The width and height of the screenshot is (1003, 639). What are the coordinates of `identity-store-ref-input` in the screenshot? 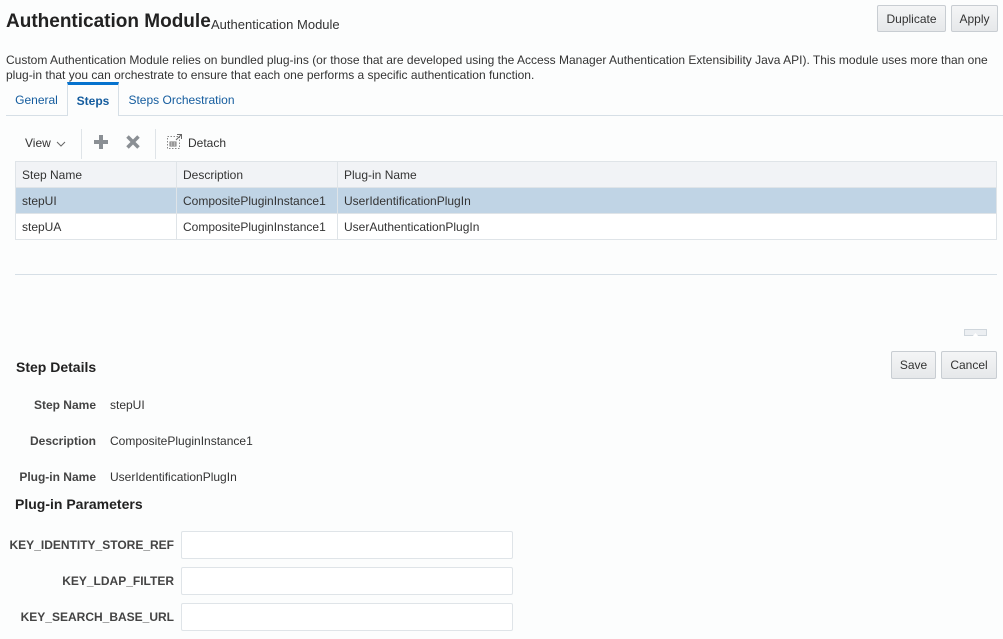 It's located at (347, 545).